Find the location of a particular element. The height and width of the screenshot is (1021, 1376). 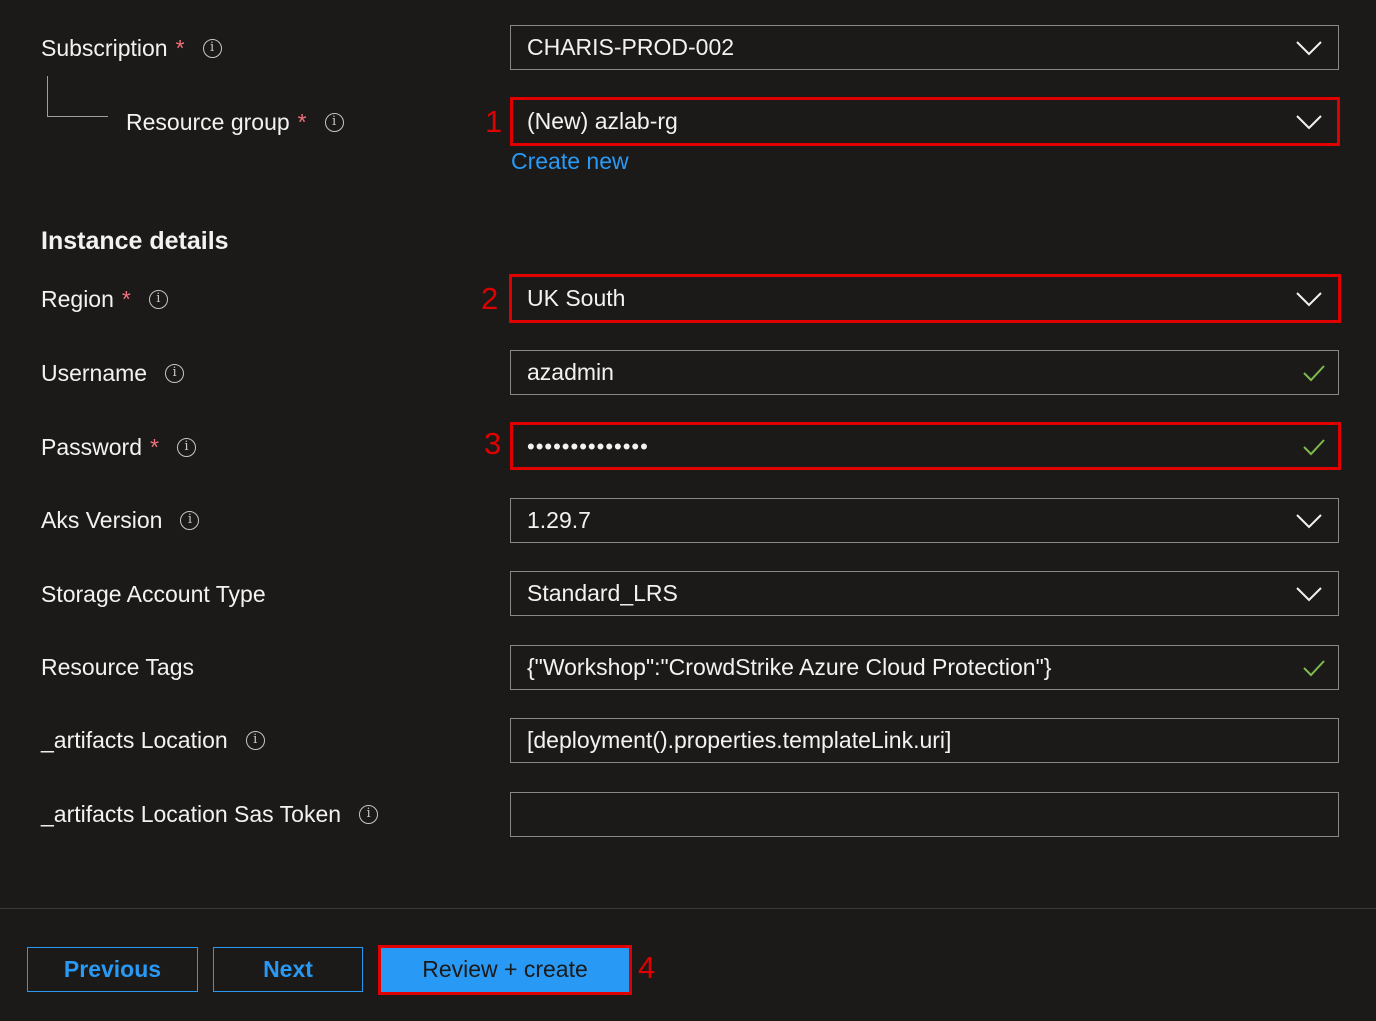

instance-details-heading: Instance details is located at coordinates (135, 241).